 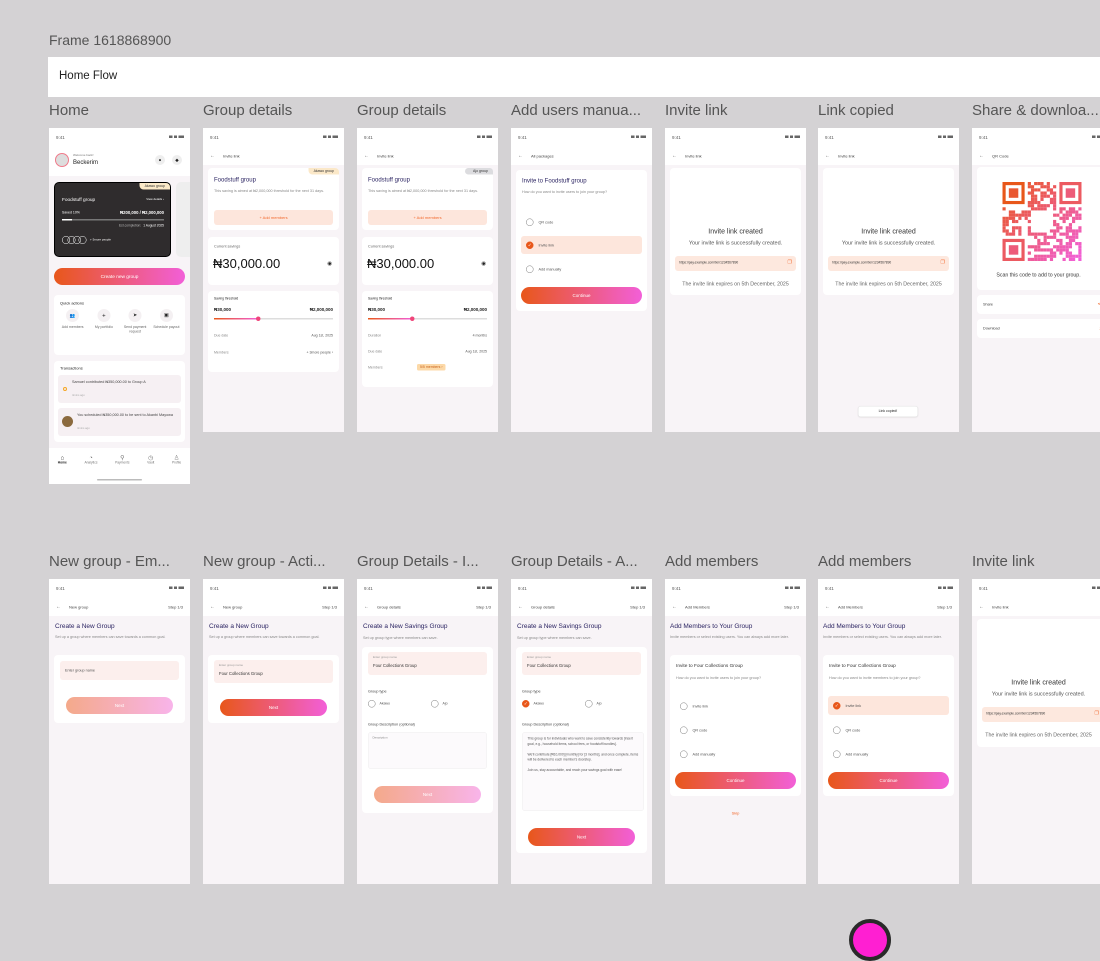 I want to click on quick-action-send-request: ➤Send payment request, so click(x=135, y=321).